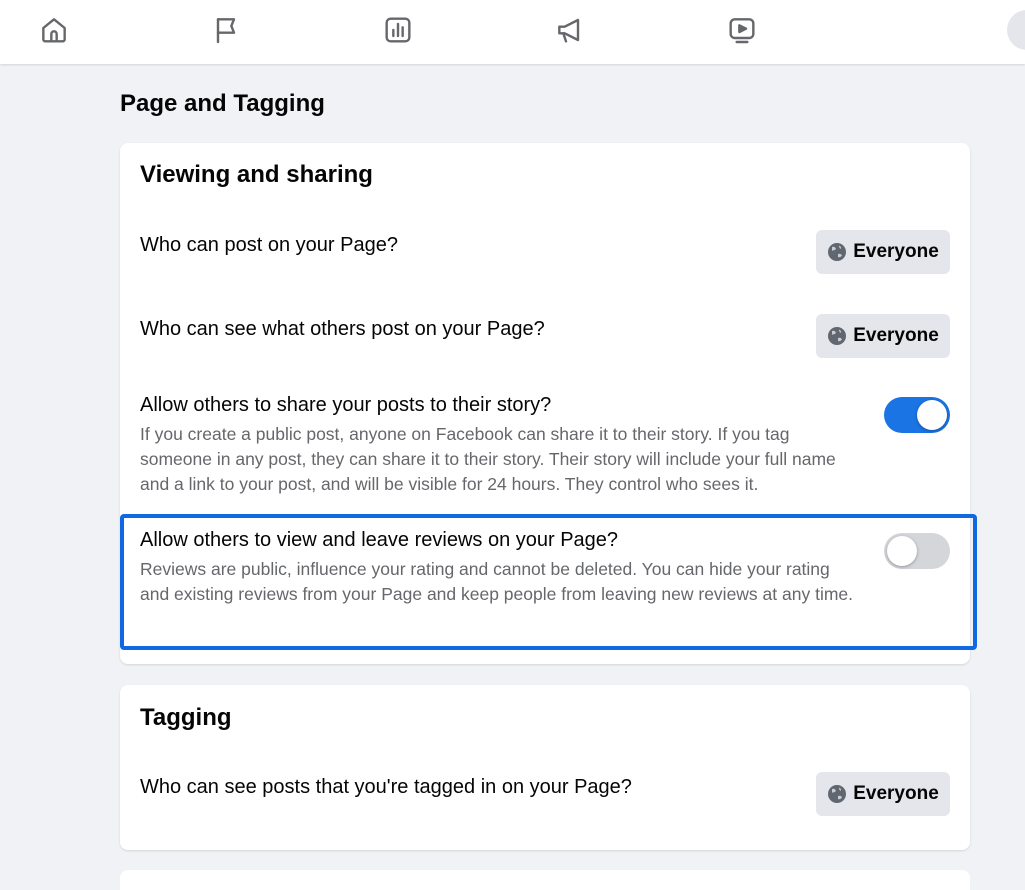 This screenshot has height=890, width=1025. What do you see at coordinates (896, 793) in the screenshot?
I see `tagged-posts-value: Everyone` at bounding box center [896, 793].